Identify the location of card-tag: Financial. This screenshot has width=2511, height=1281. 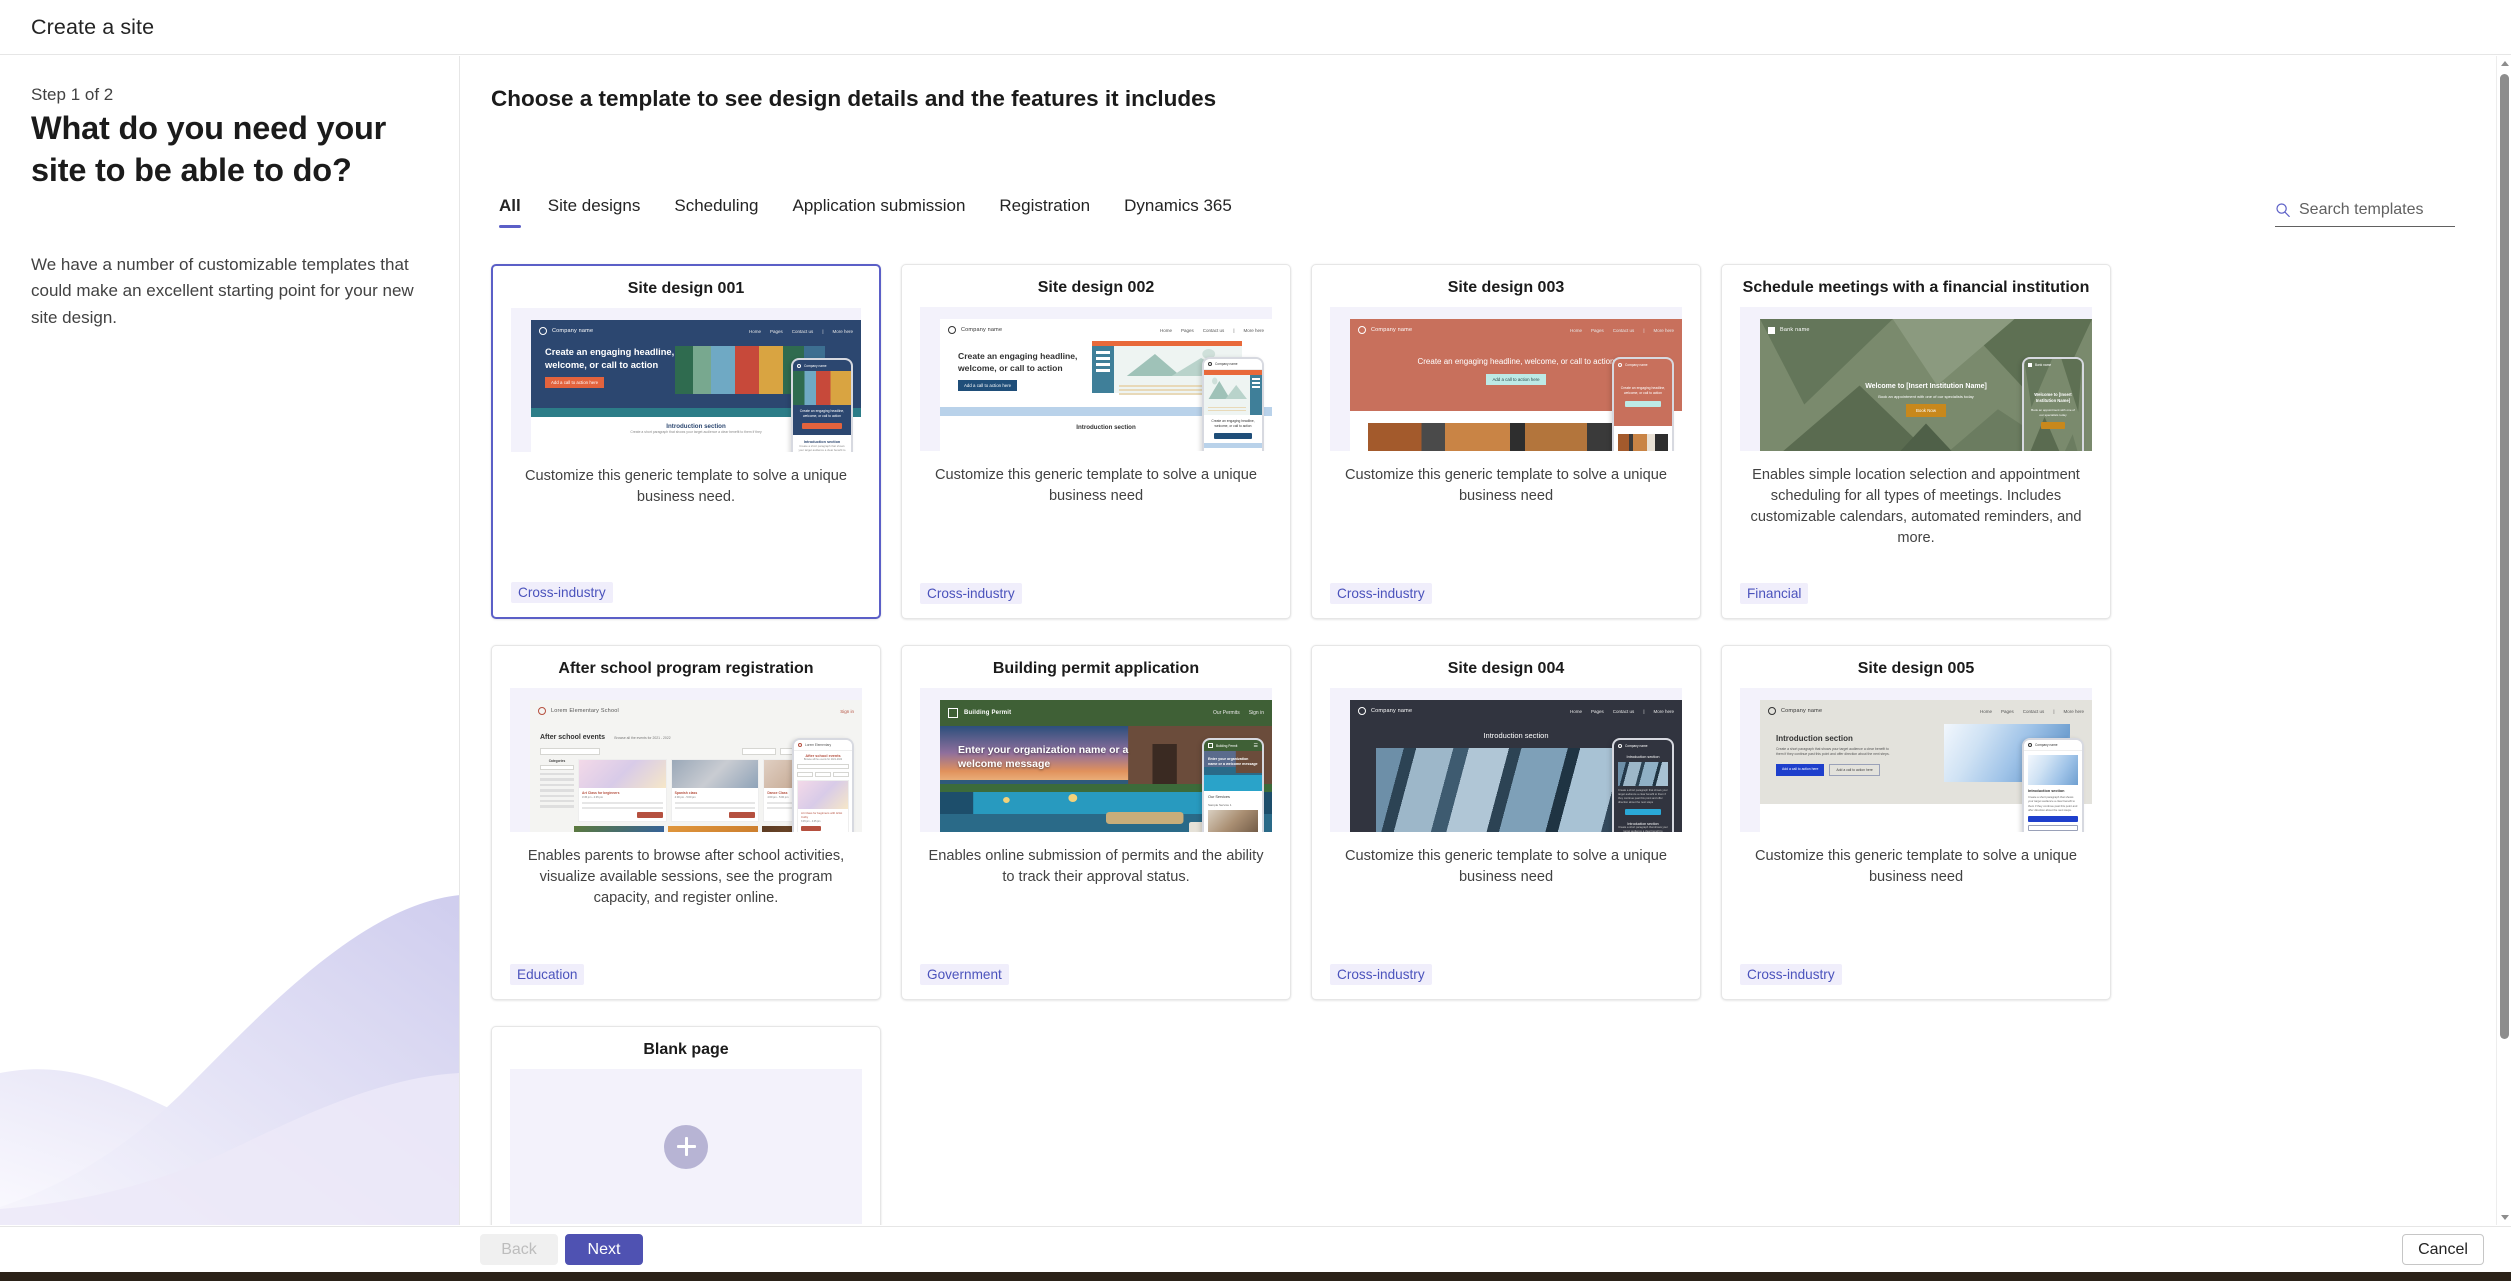
(1774, 593).